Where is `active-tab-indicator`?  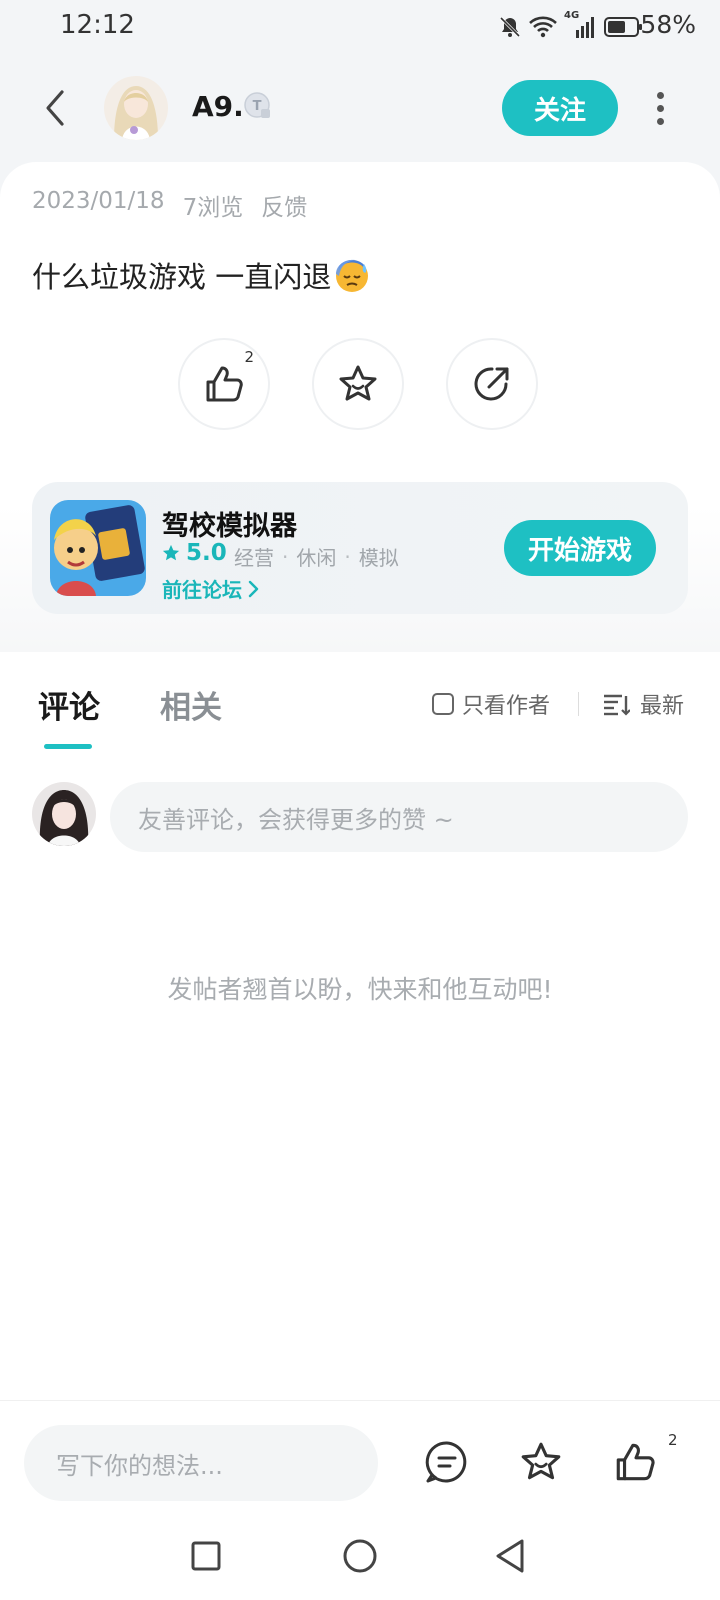
active-tab-indicator is located at coordinates (68, 746).